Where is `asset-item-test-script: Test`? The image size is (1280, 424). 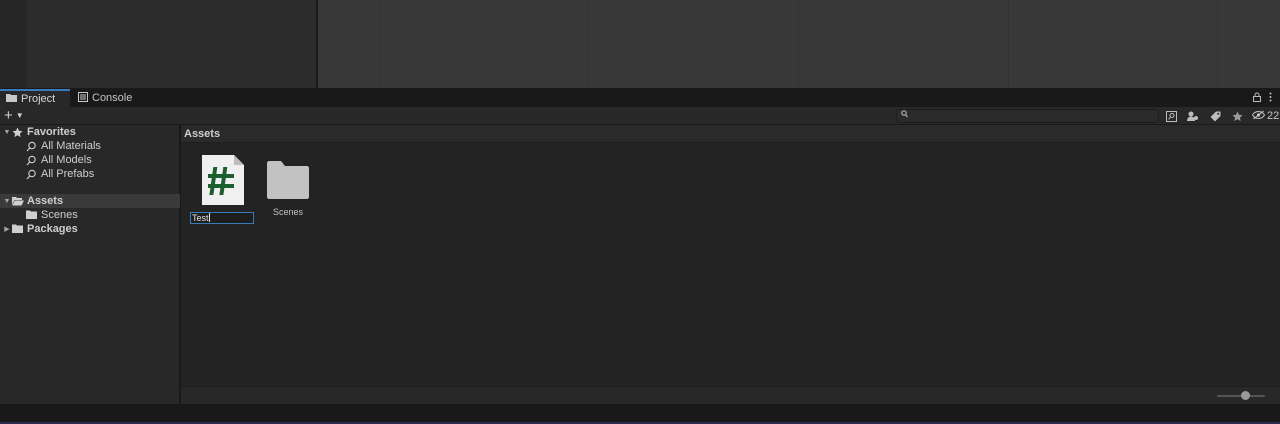
asset-item-test-script: Test is located at coordinates (222, 189).